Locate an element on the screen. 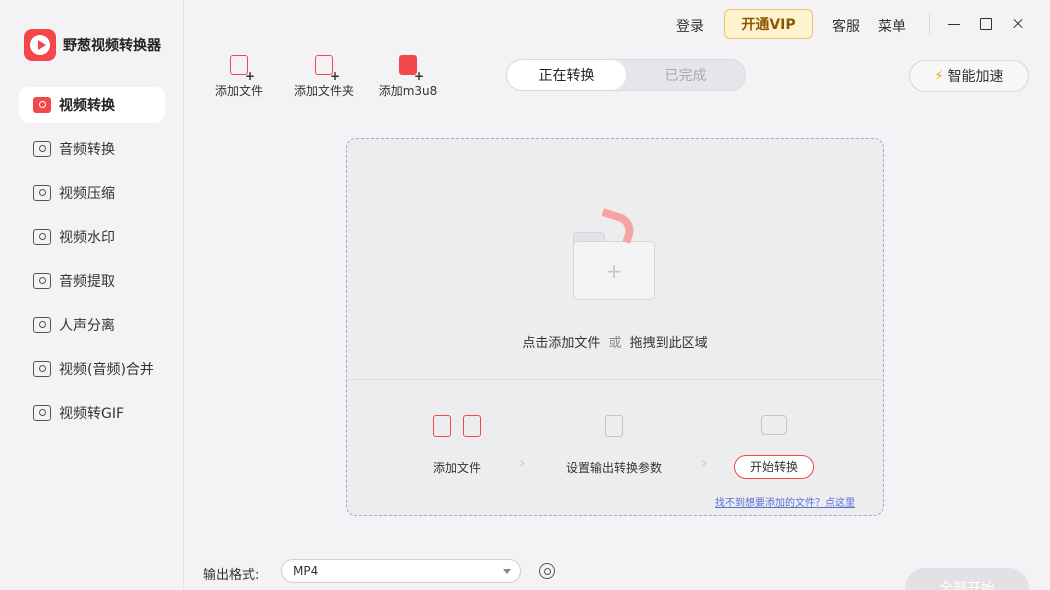  close-icon is located at coordinates (1018, 24).